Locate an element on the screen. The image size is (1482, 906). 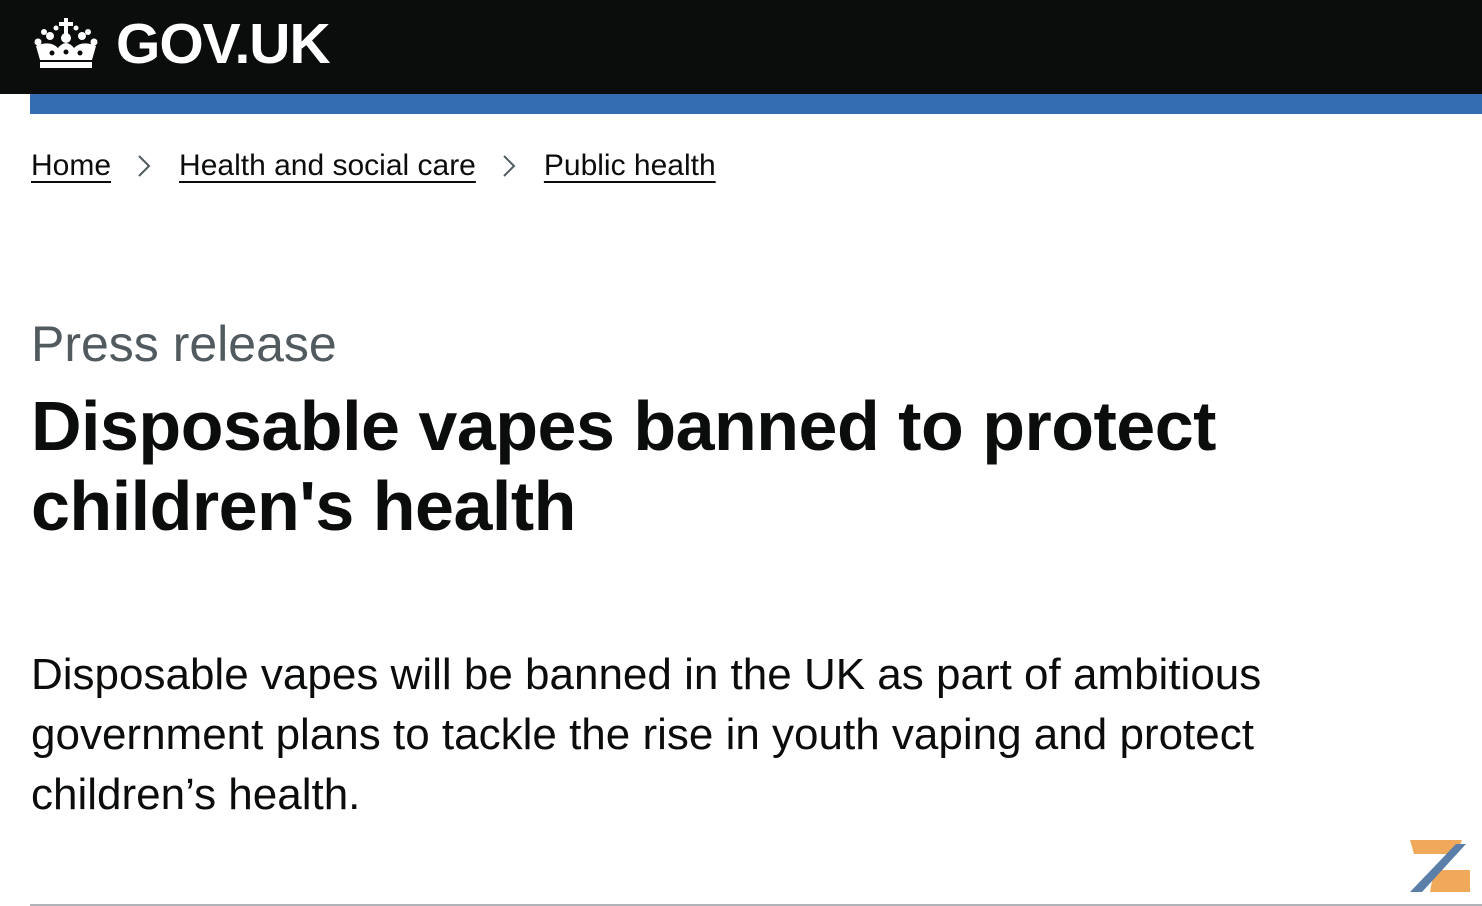
govuk-home-link: GOV.UK is located at coordinates (180, 43).